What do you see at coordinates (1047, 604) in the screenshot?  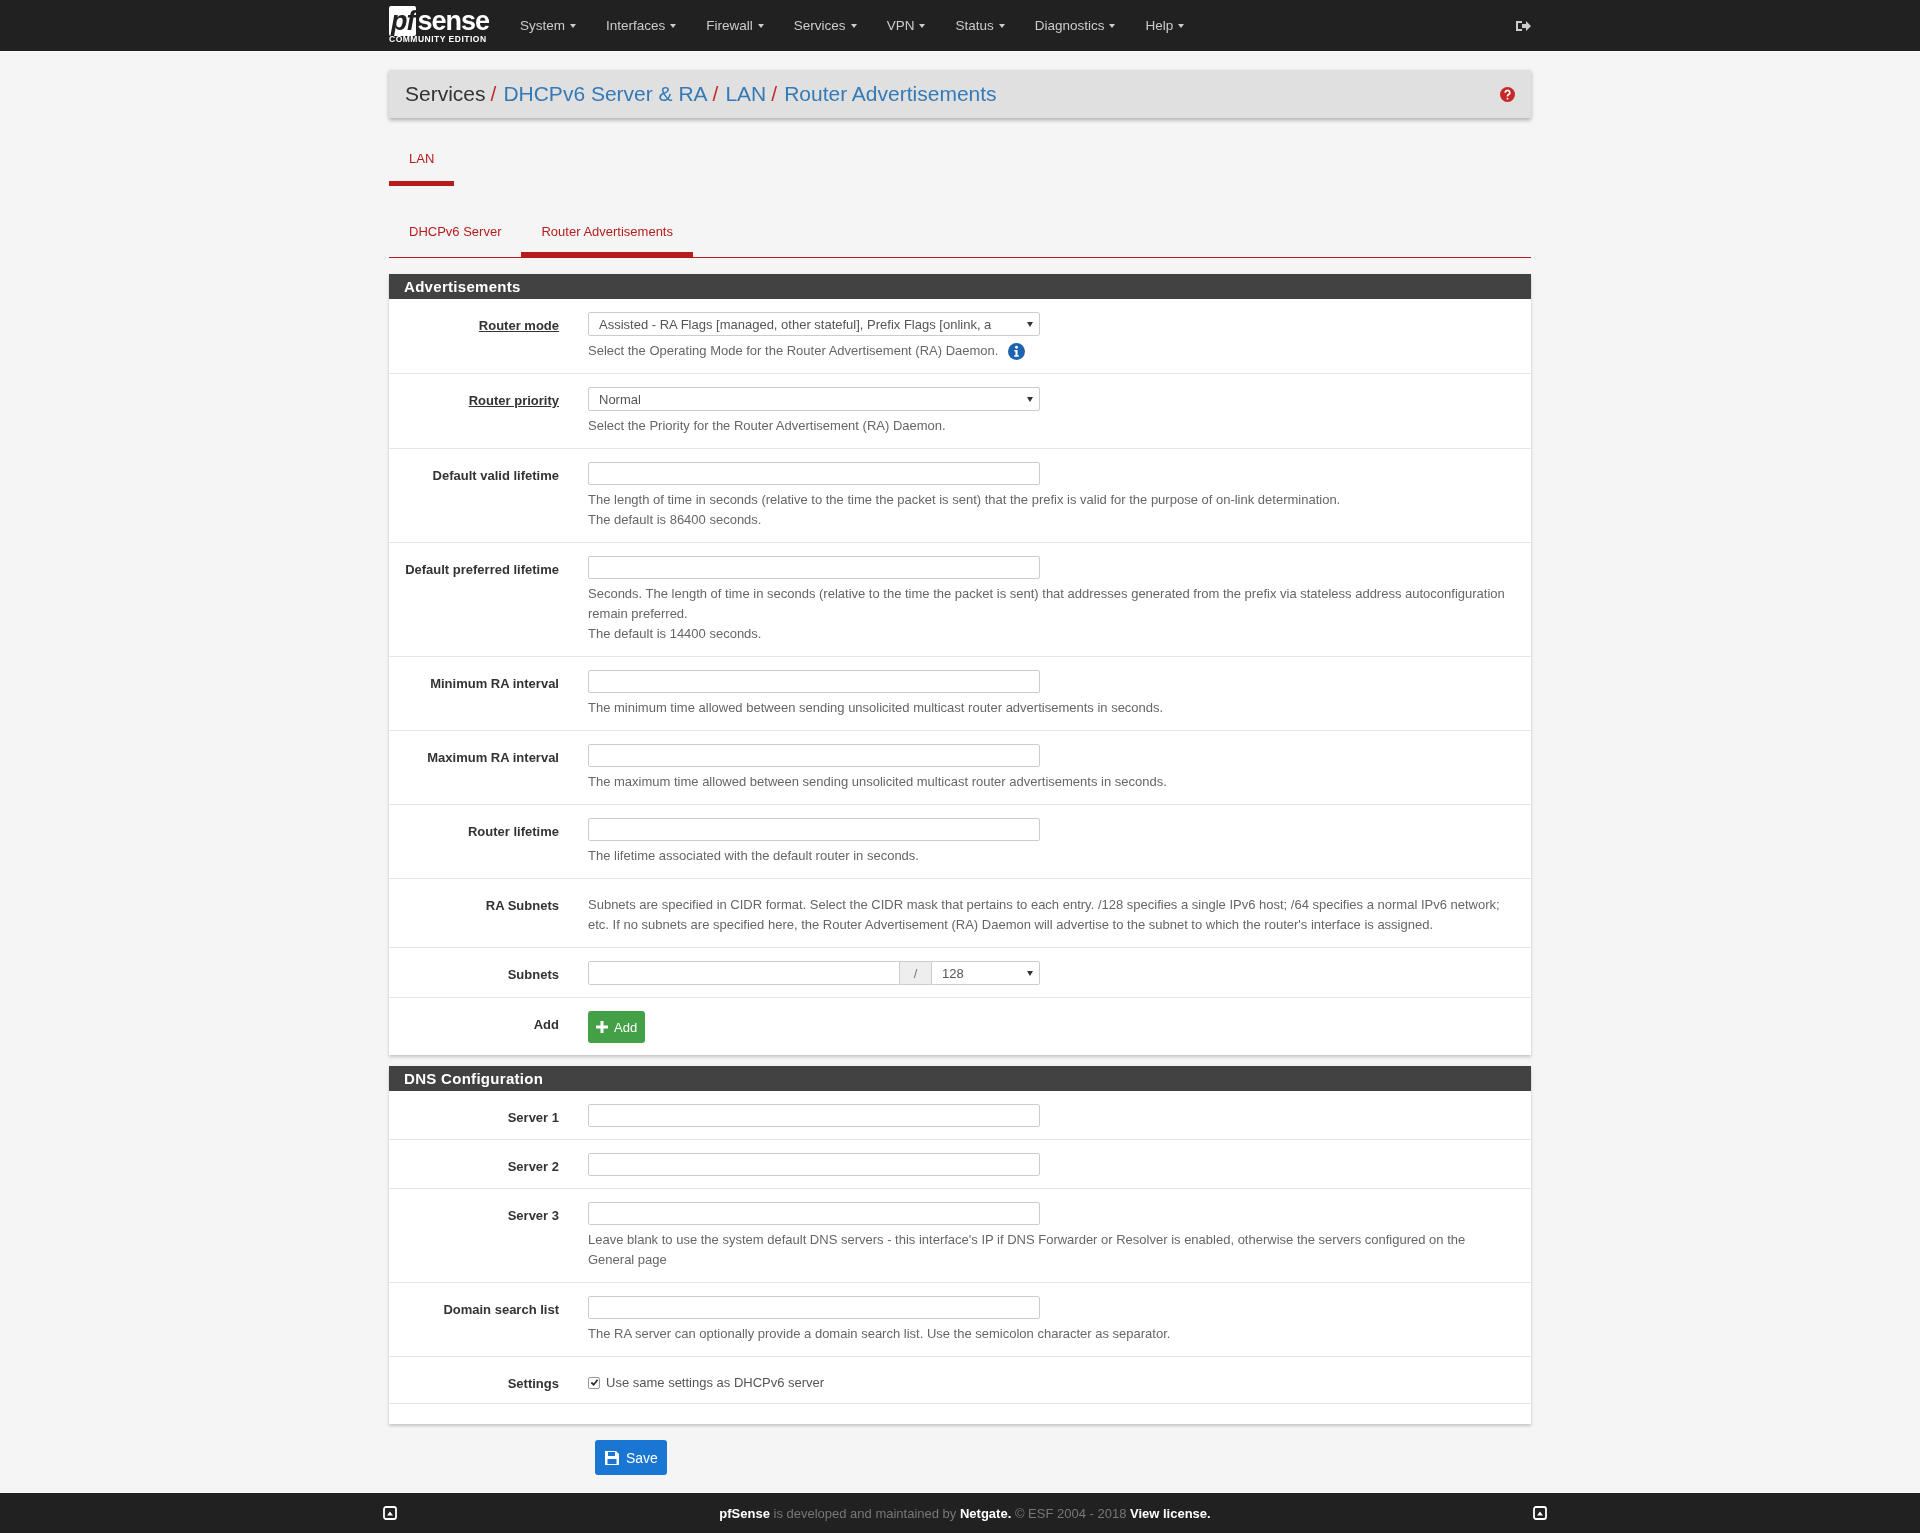 I see `help-text: Seconds. The length of time in seconds (relative to the time the packet is sent) that addresses generated from the prefix via stateless address autoconfiguration remain preferred.` at bounding box center [1047, 604].